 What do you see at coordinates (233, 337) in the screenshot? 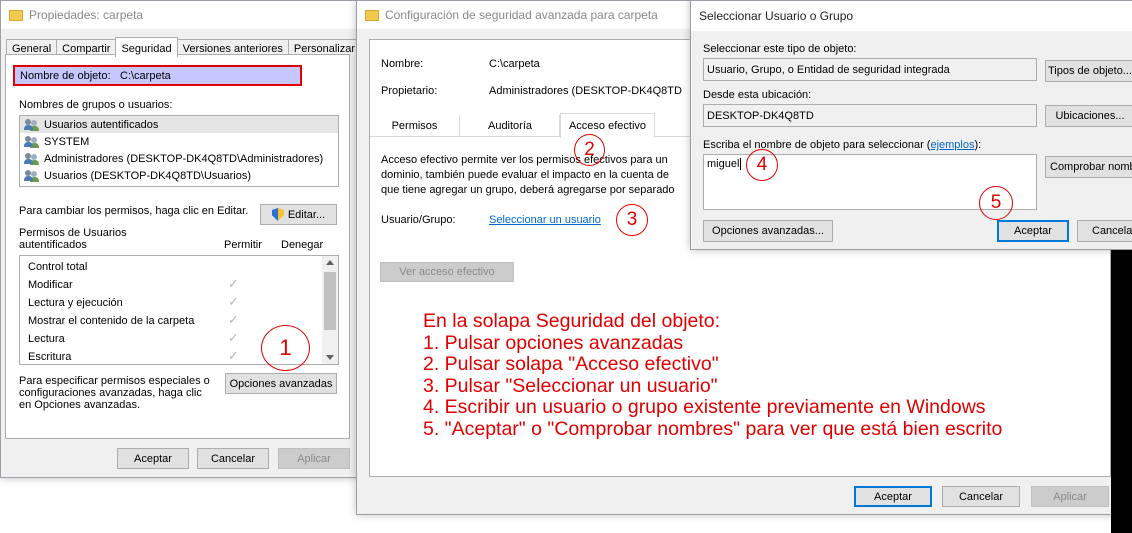
I see `checkmark-icon: ✓` at bounding box center [233, 337].